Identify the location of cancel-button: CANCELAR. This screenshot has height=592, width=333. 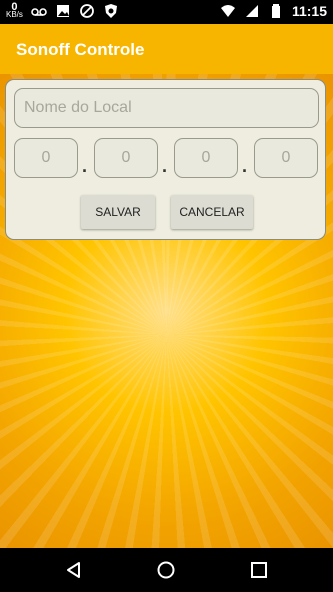
(212, 212).